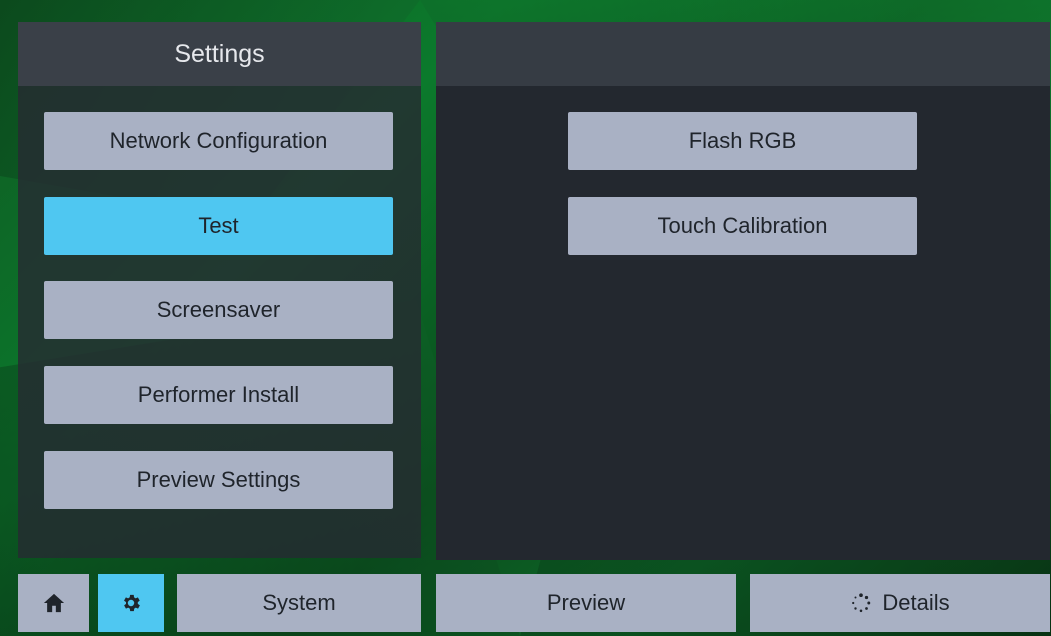 Image resolution: width=1051 pixels, height=636 pixels. What do you see at coordinates (218, 480) in the screenshot?
I see `menu-preview-settings-button: Preview Settings` at bounding box center [218, 480].